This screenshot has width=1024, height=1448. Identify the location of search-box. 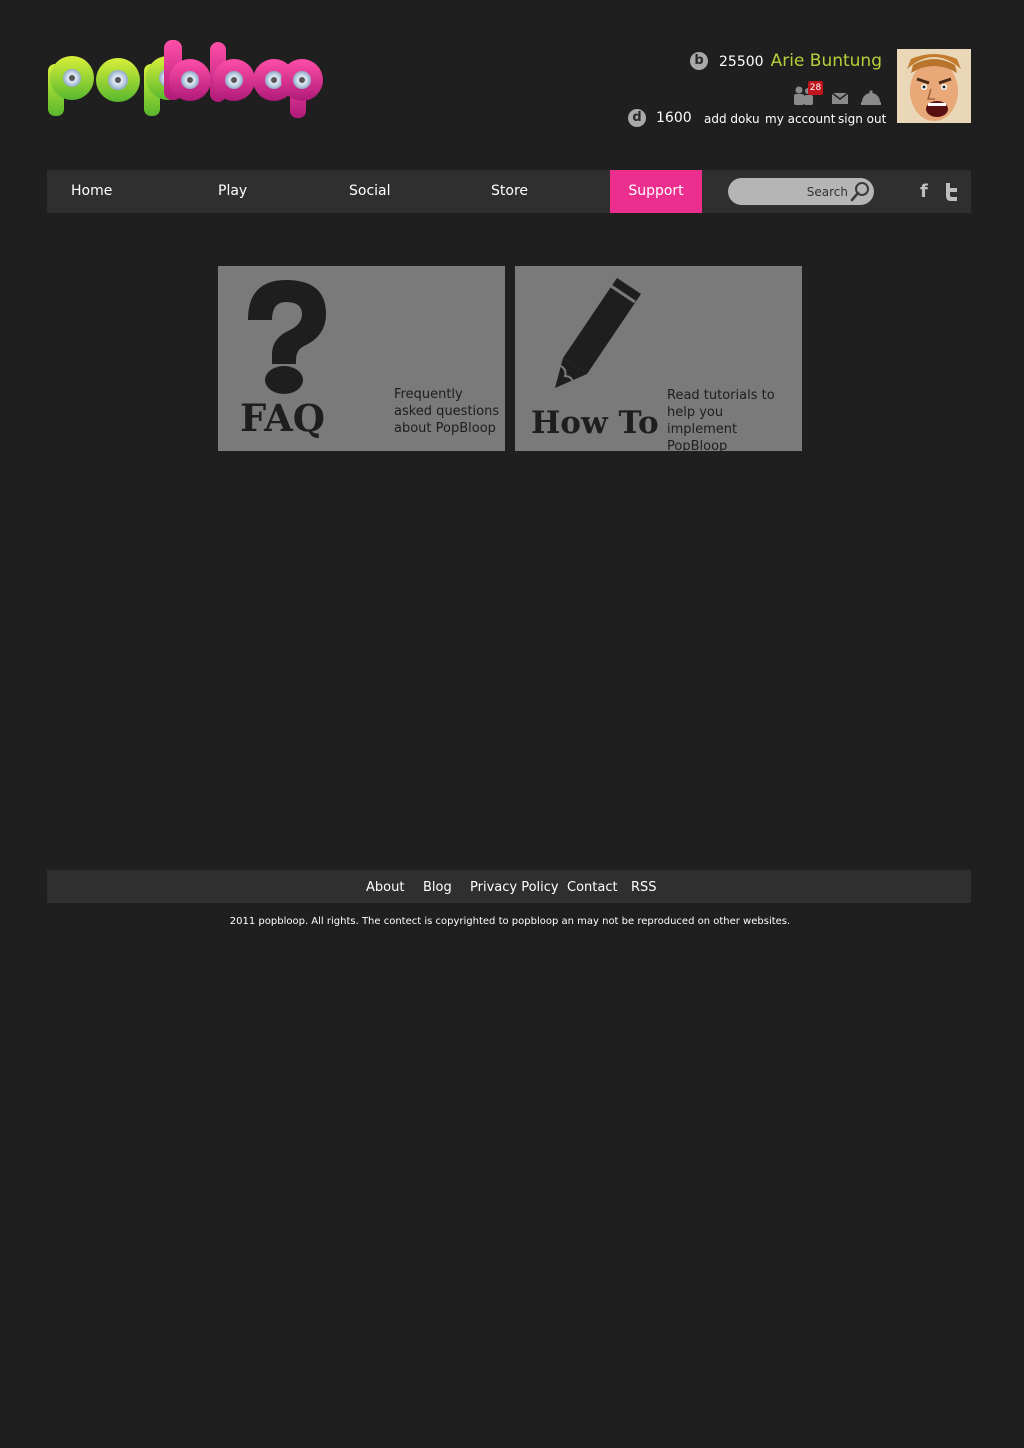
(801, 191).